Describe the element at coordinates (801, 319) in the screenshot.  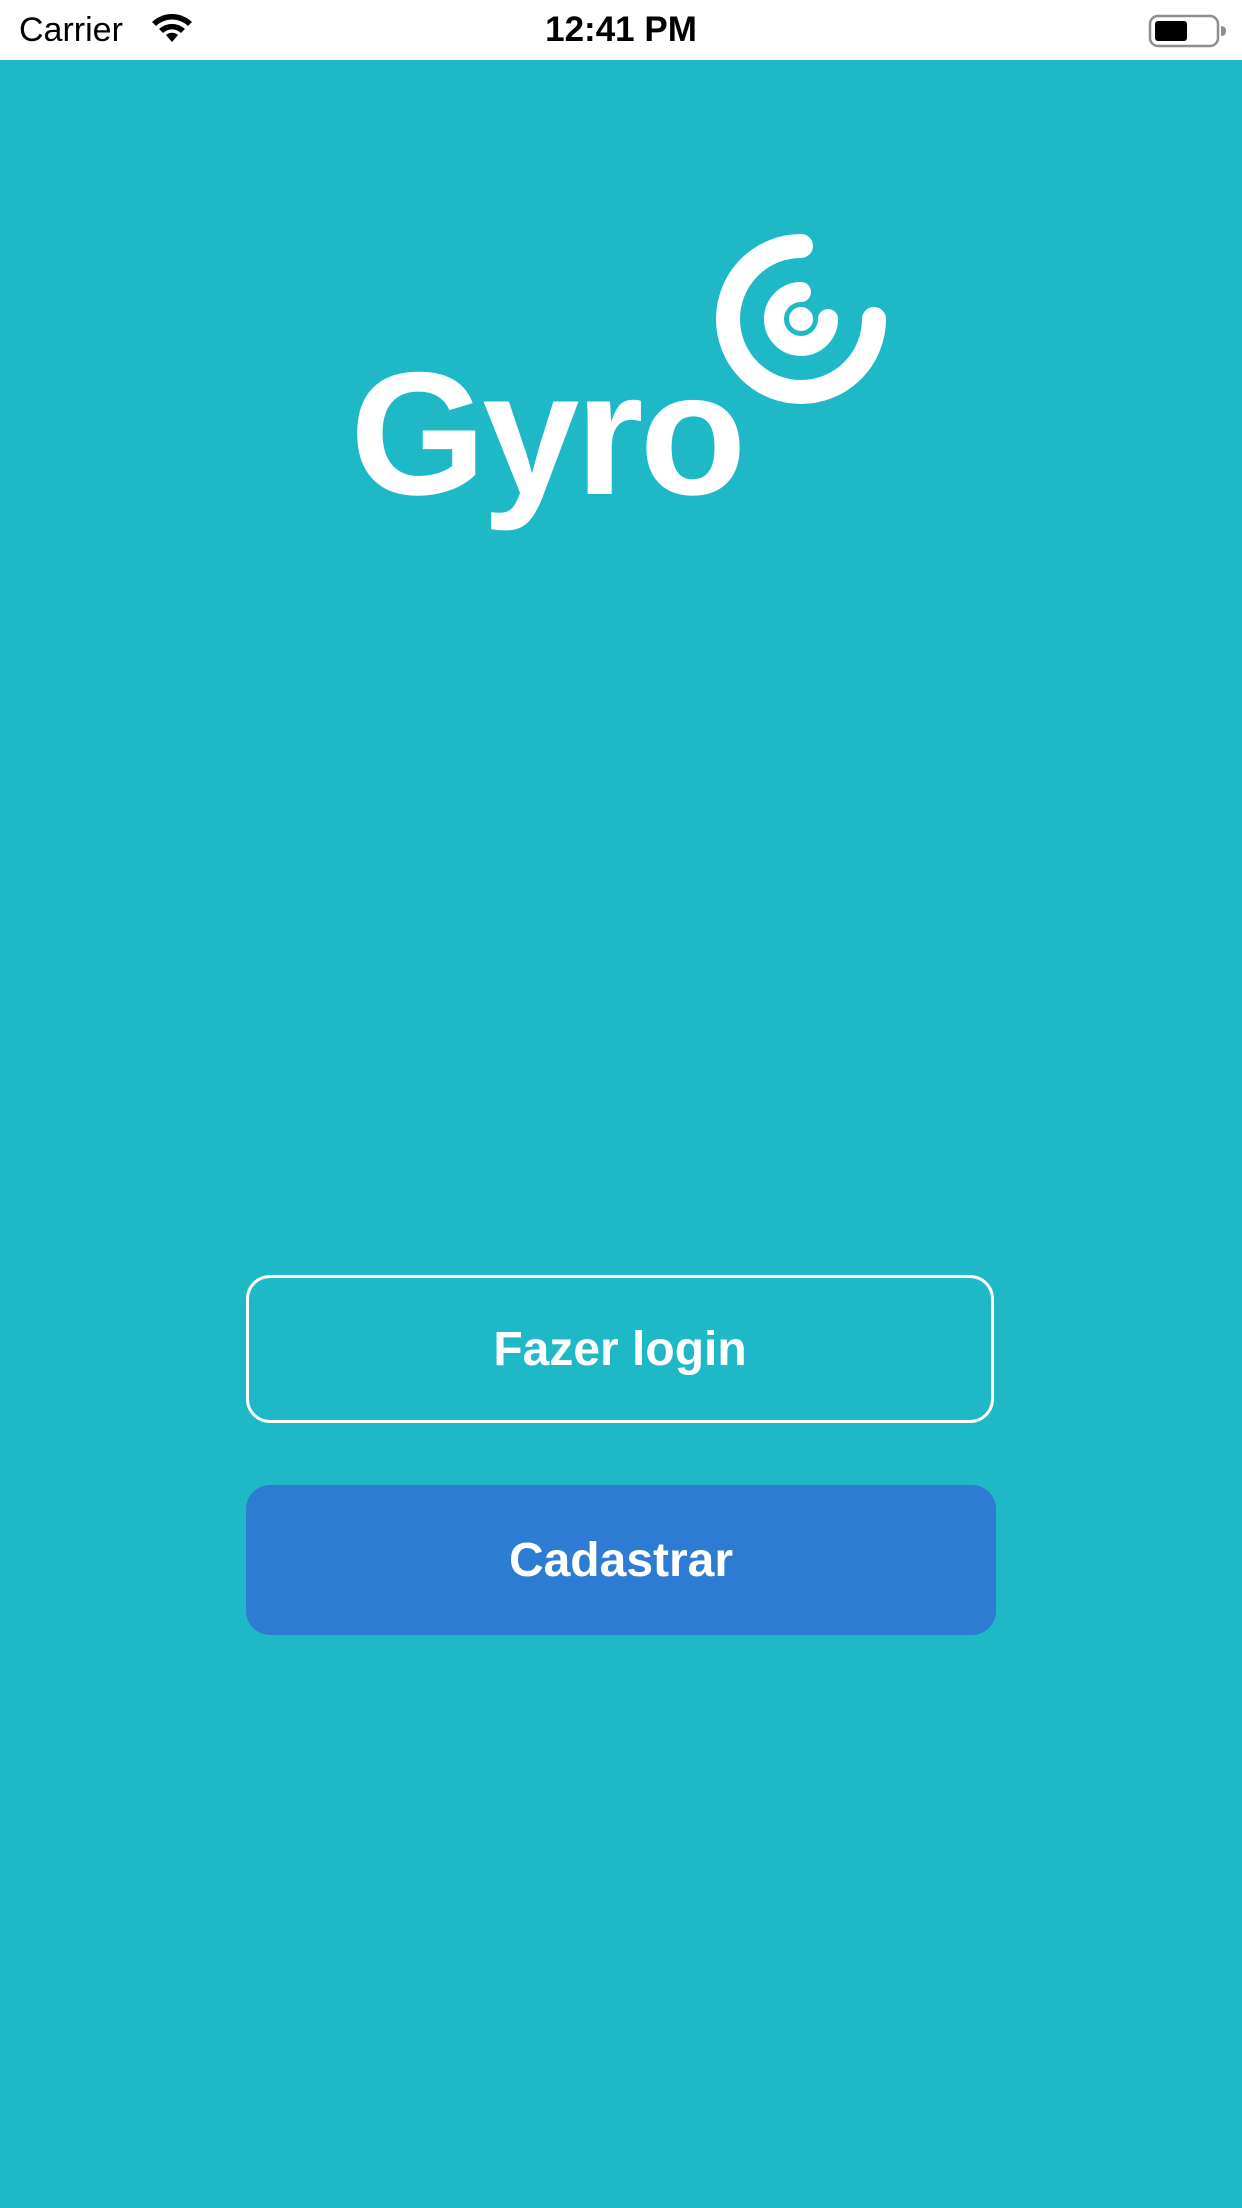
I see `gyro-spiral-icon` at that location.